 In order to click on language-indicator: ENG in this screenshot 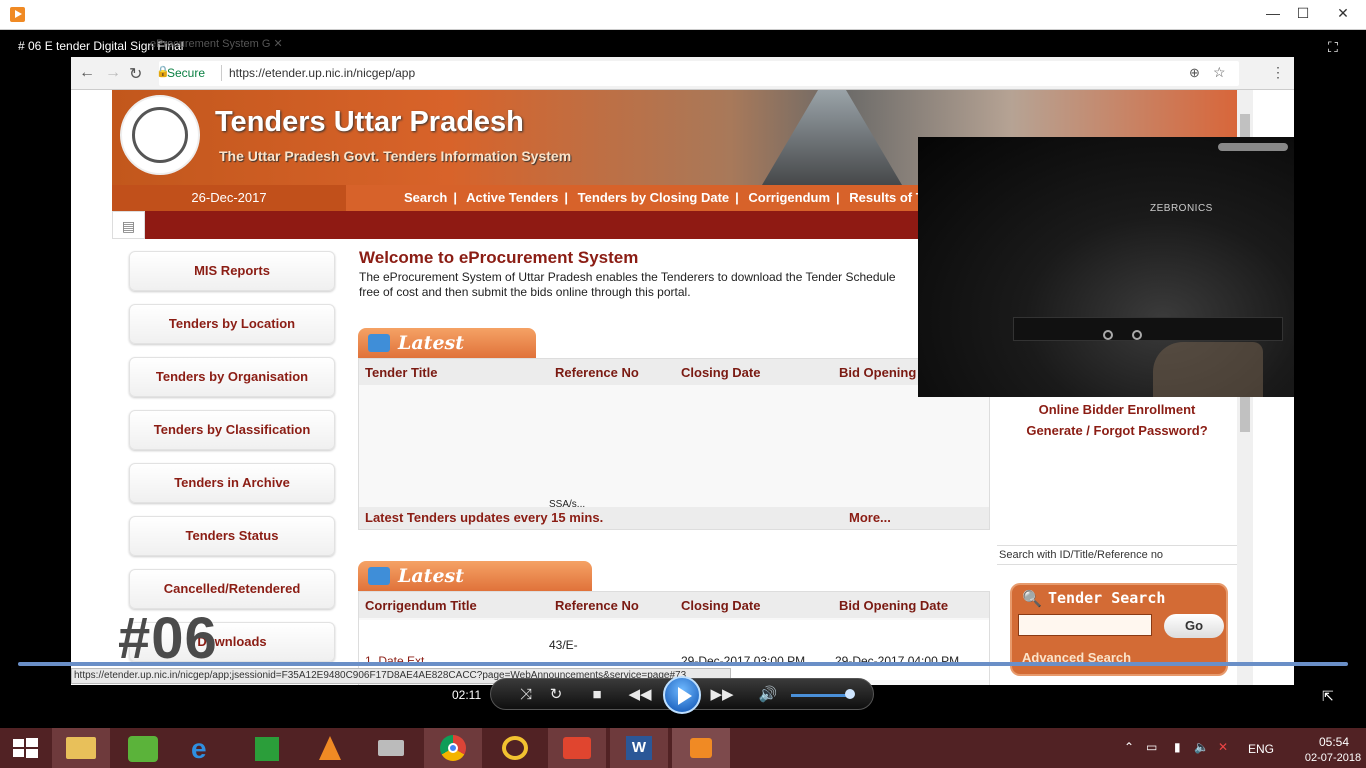, I will do `click(1261, 749)`.